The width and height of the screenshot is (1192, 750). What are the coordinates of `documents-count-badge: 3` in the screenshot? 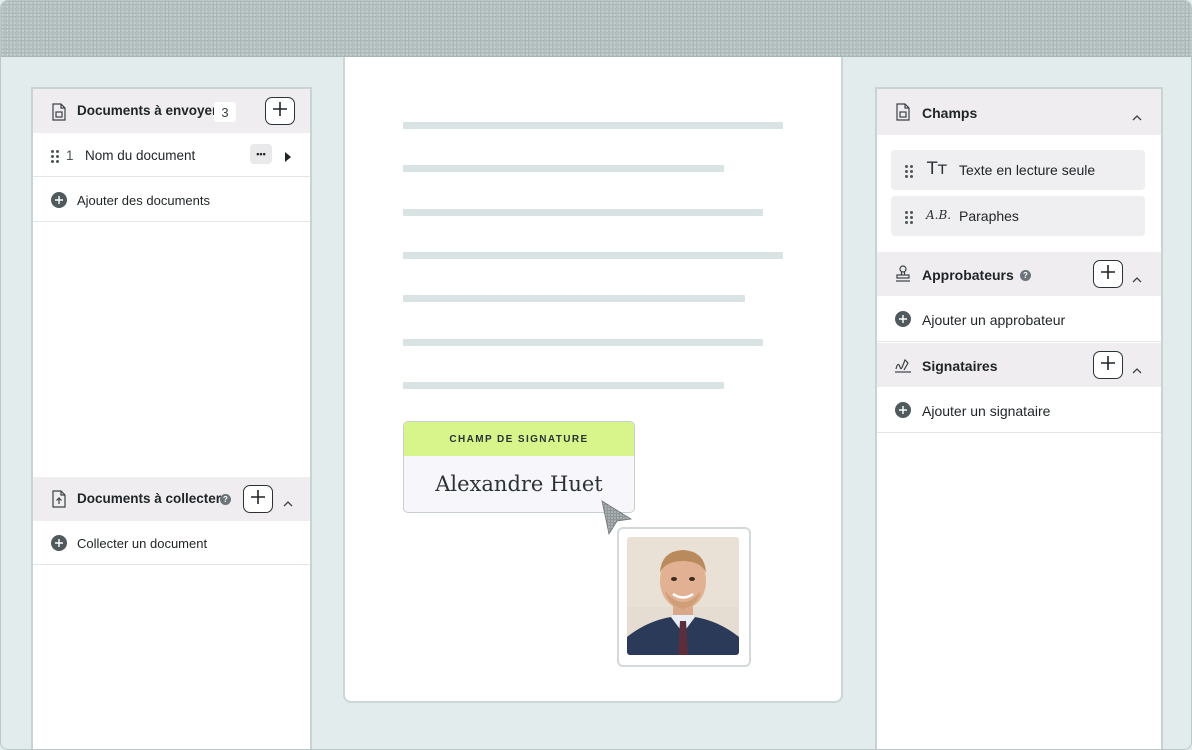 It's located at (225, 112).